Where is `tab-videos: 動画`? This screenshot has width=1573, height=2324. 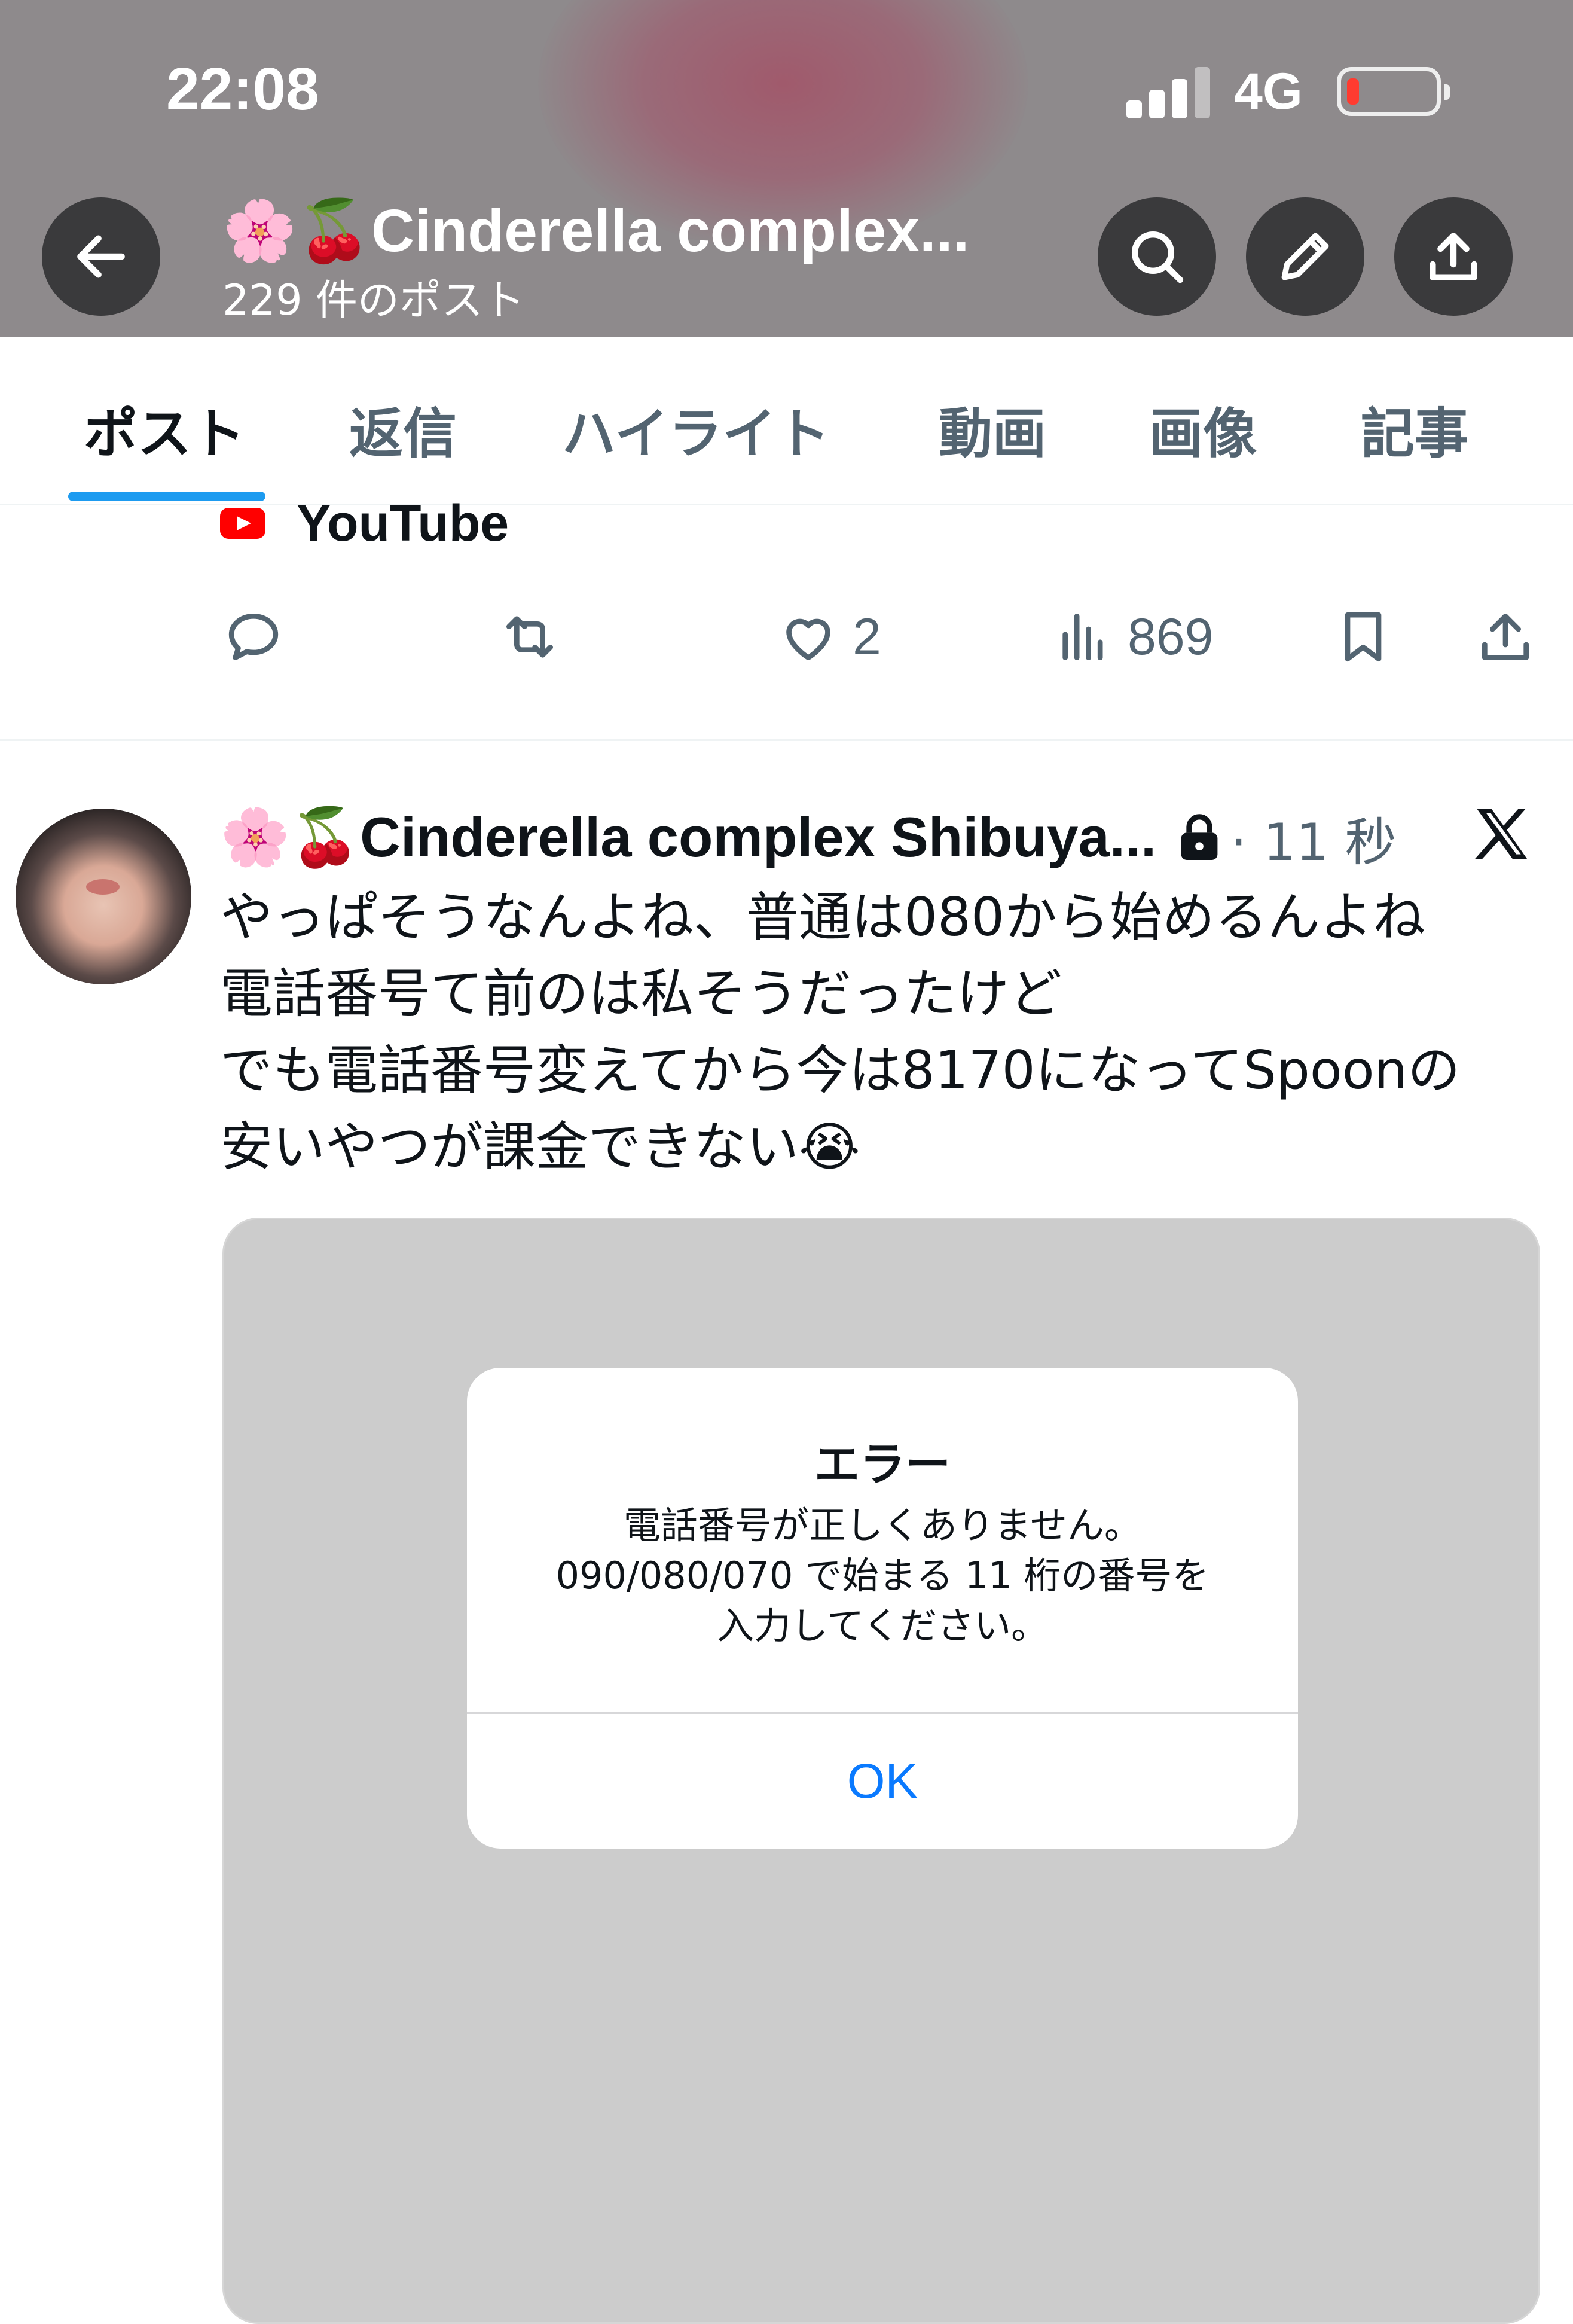
tab-videos: 動画 is located at coordinates (992, 429).